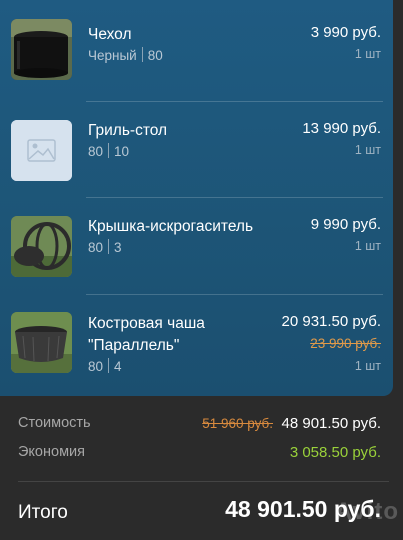 The width and height of the screenshot is (403, 540). Describe the element at coordinates (341, 128) in the screenshot. I see `item-price: 13 990 руб.` at that location.